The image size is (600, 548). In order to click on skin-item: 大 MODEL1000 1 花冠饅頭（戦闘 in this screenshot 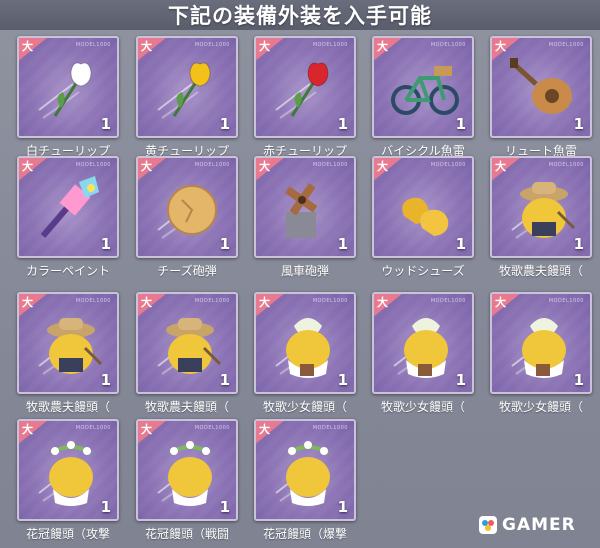, I will do `click(187, 483)`.